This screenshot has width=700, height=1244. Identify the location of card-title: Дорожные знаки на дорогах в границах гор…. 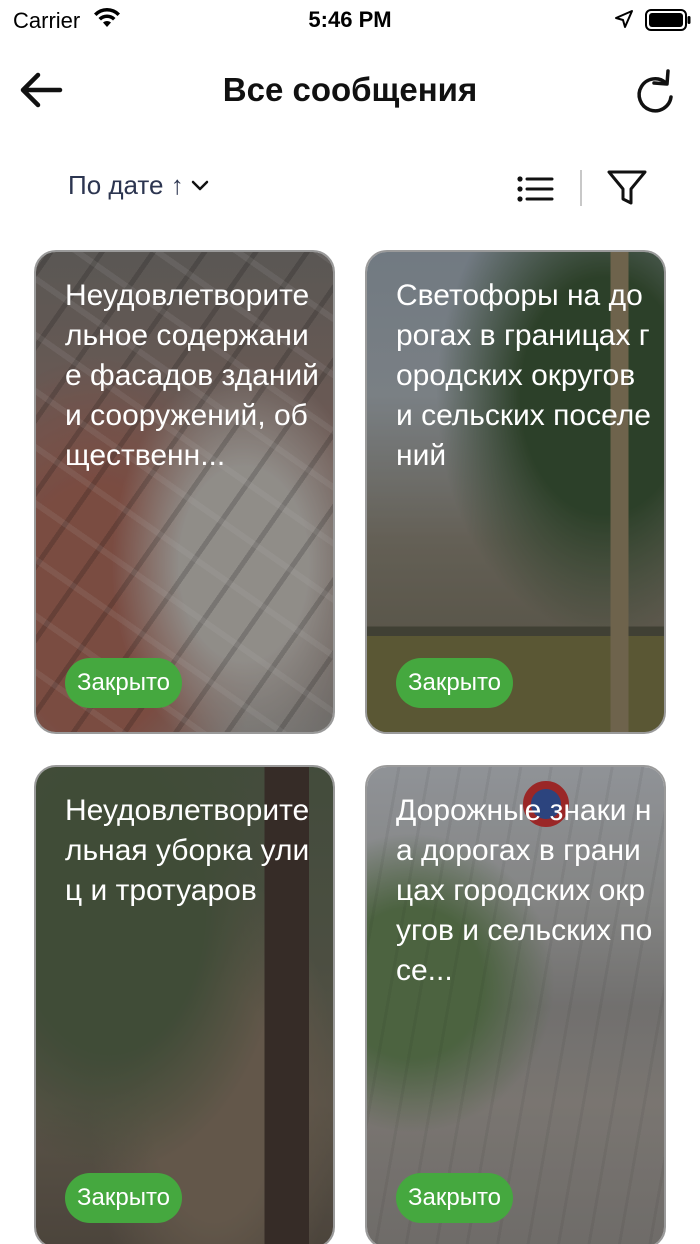
(524, 890).